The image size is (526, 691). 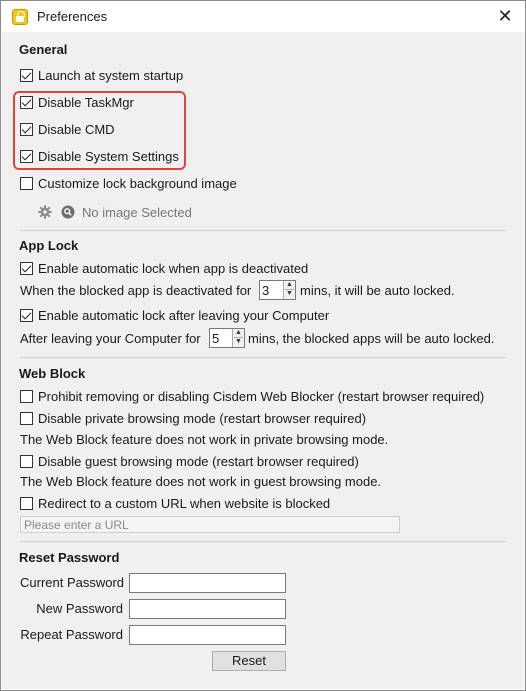 What do you see at coordinates (26, 268) in the screenshot?
I see `auto-lock-deactivated-checkbox` at bounding box center [26, 268].